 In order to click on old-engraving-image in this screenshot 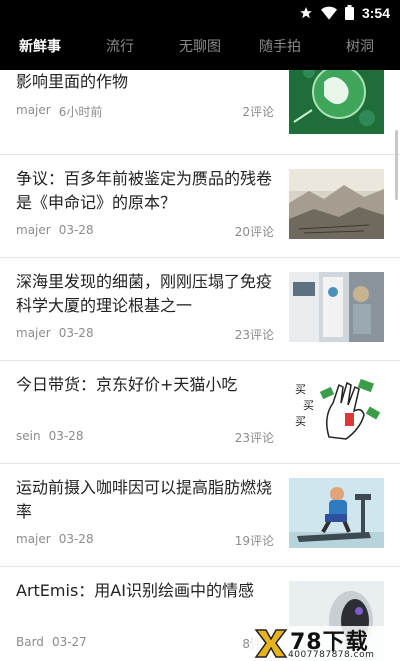, I will do `click(336, 204)`.